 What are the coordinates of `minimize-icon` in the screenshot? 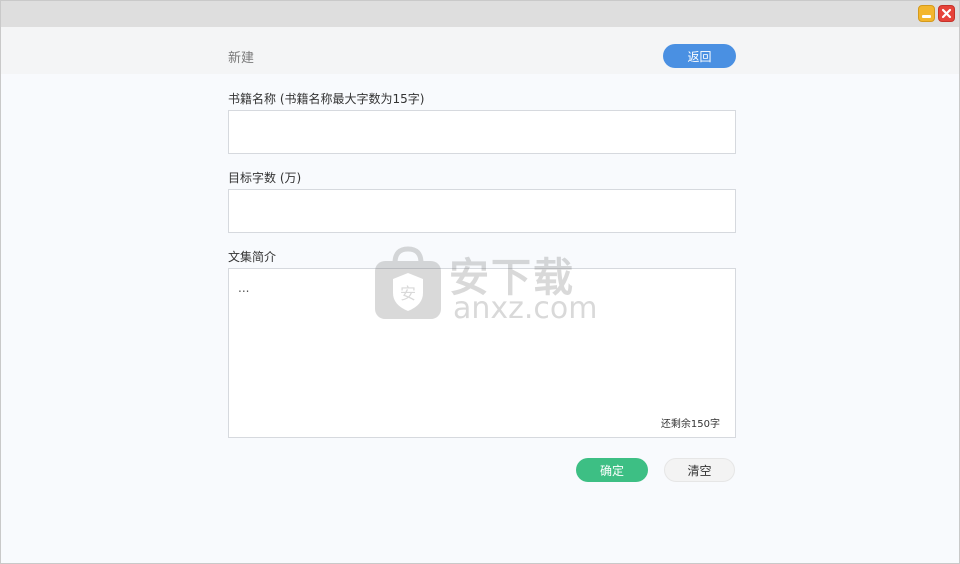 It's located at (926, 16).